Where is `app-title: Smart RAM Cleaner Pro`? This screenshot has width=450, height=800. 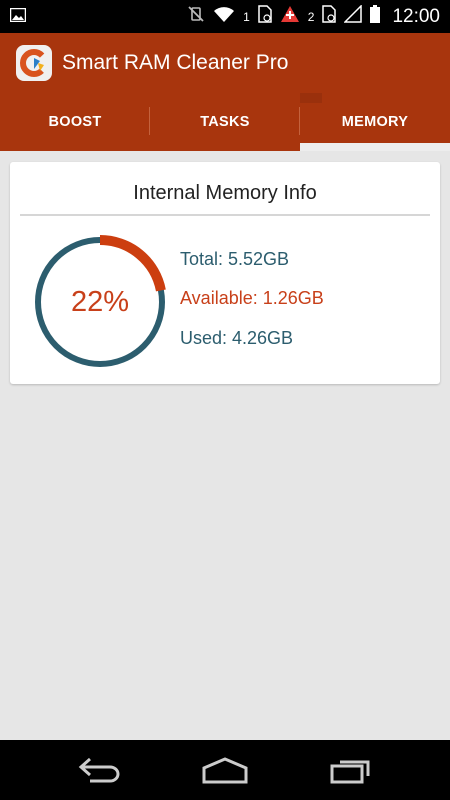
app-title: Smart RAM Cleaner Pro is located at coordinates (175, 62).